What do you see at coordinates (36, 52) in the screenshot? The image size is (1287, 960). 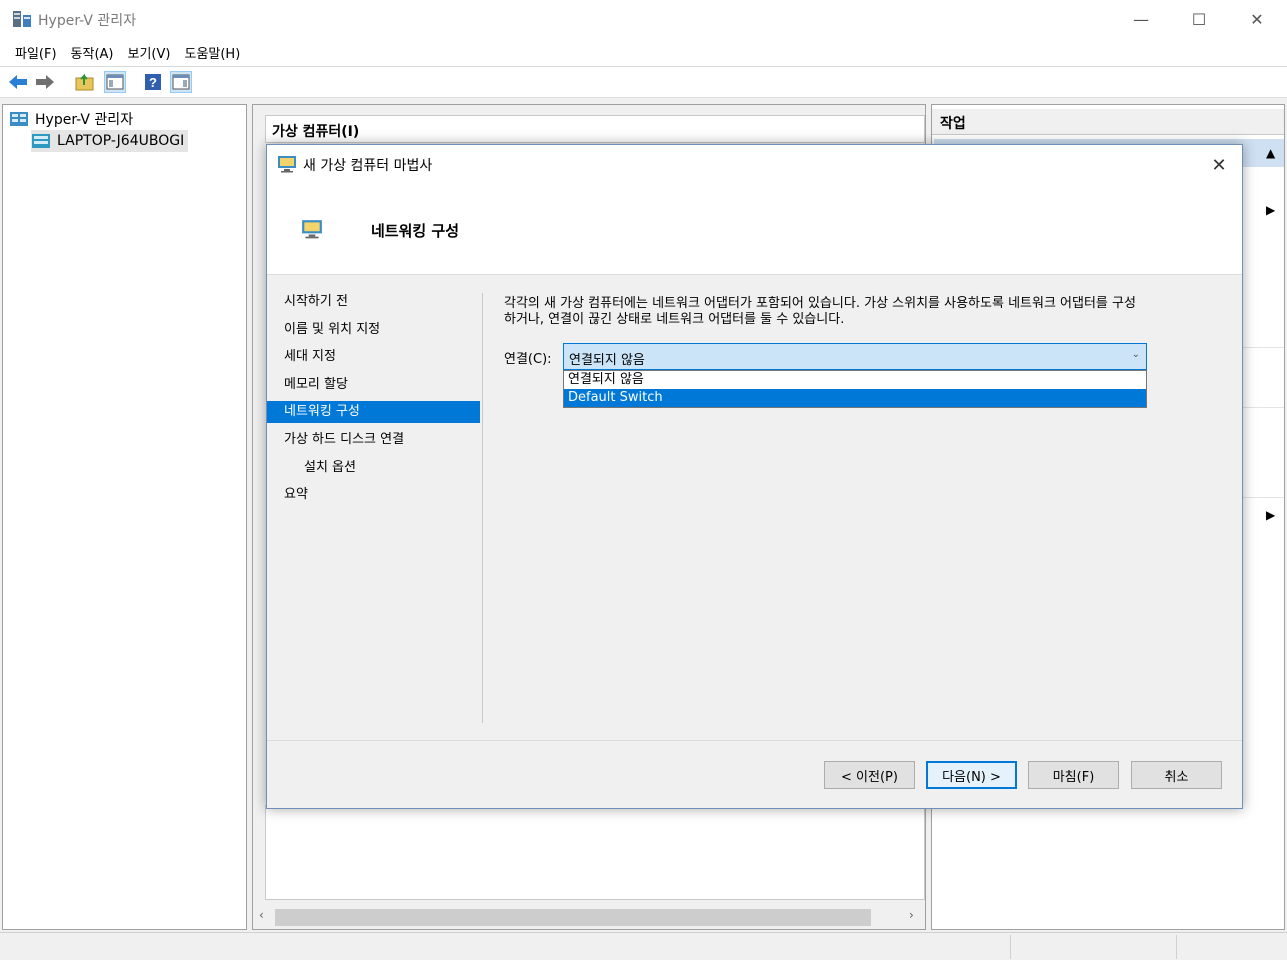 I see `menu-file: 파일(F)` at bounding box center [36, 52].